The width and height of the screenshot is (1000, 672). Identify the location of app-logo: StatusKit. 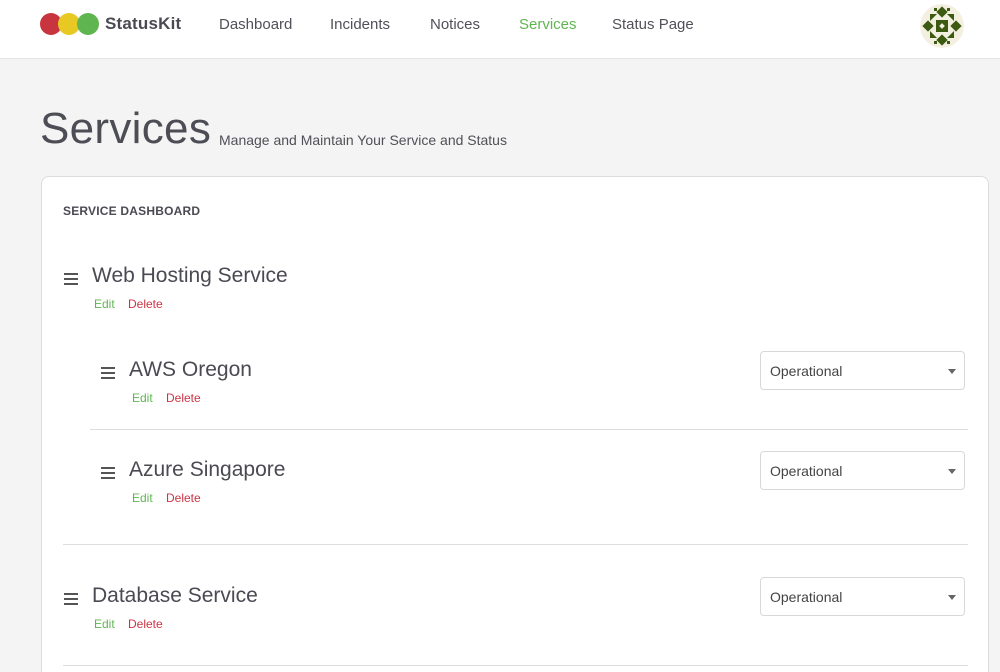
(111, 24).